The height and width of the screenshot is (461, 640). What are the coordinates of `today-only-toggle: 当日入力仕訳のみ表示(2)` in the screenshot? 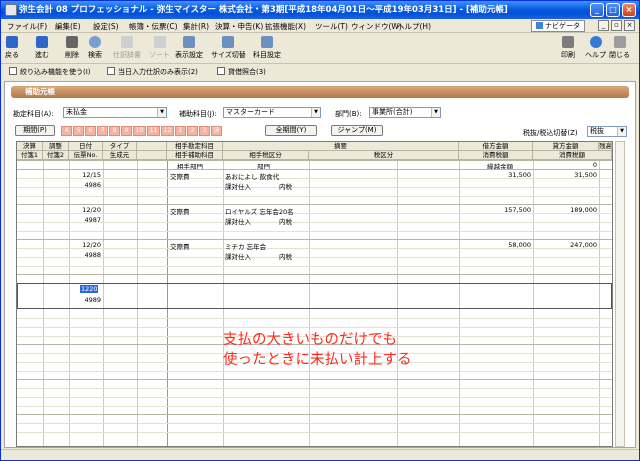 It's located at (152, 72).